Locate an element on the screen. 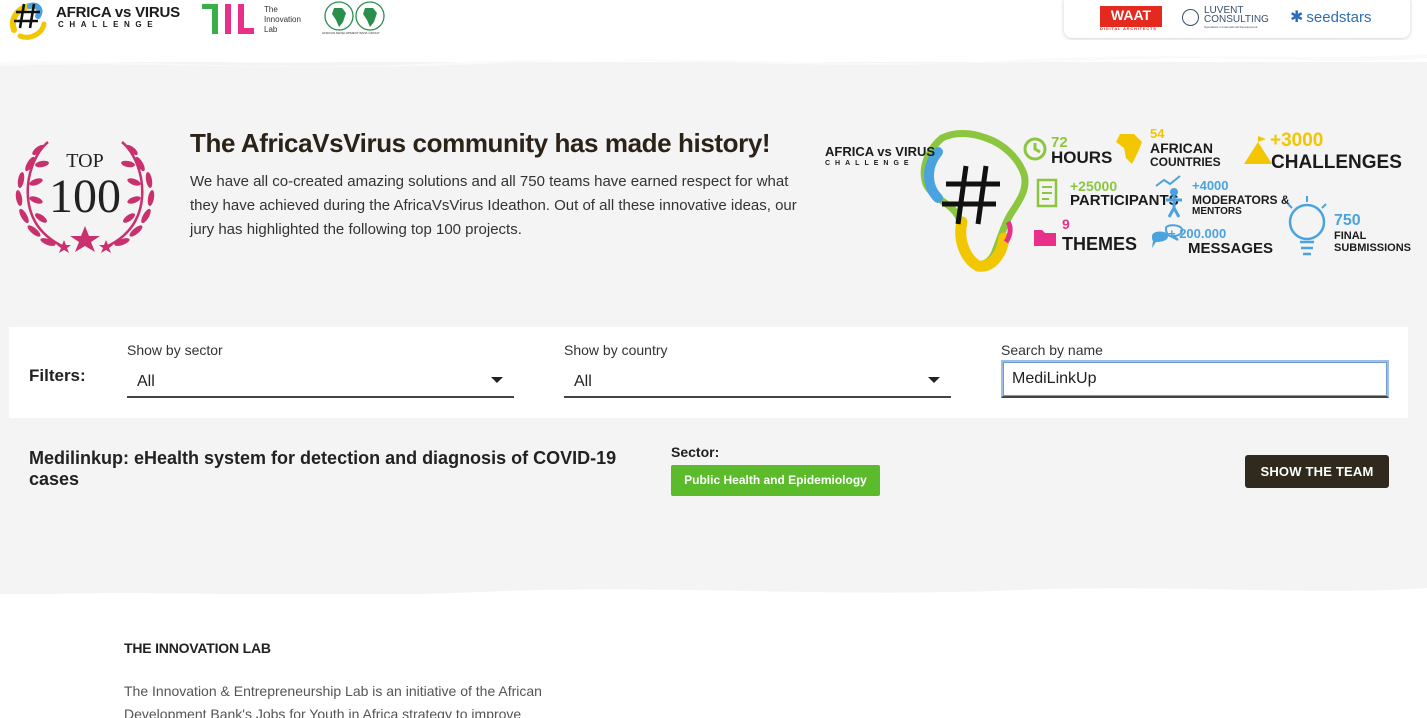 Image resolution: width=1427 pixels, height=718 pixels. seedstars-text: seedstars is located at coordinates (1339, 17).